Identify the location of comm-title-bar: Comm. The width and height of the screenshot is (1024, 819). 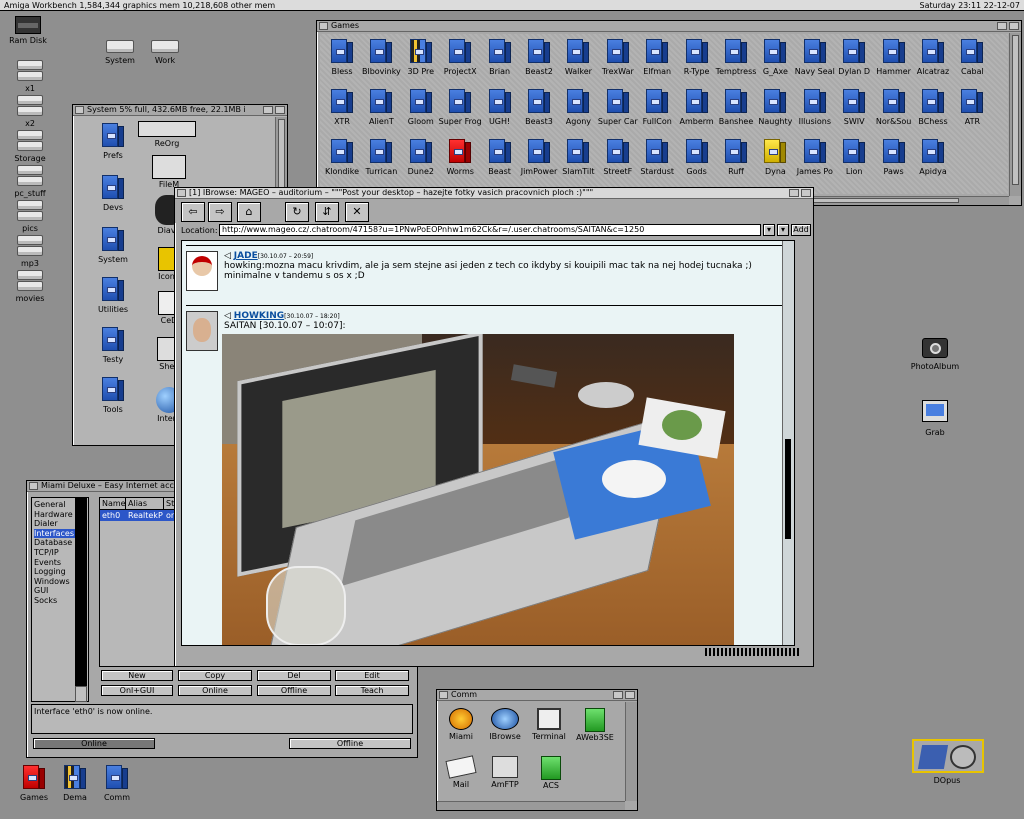
(537, 695).